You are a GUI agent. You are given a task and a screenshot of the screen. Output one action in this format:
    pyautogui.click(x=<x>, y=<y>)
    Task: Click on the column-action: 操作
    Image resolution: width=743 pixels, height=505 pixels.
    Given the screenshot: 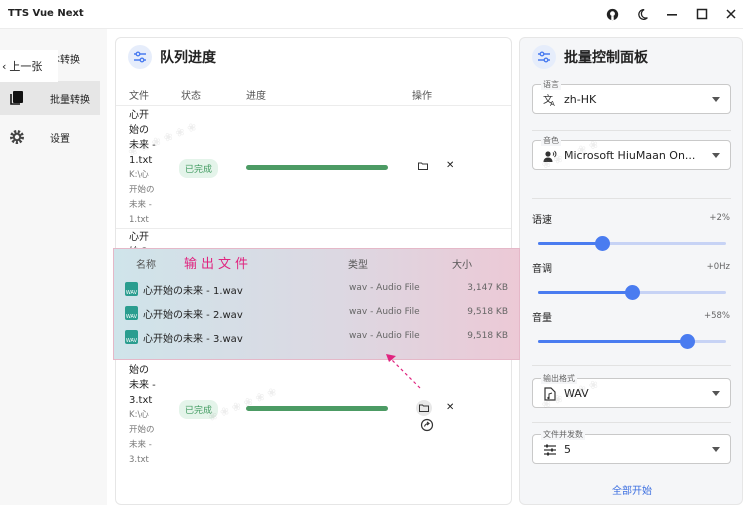 What is the action you would take?
    pyautogui.click(x=422, y=96)
    